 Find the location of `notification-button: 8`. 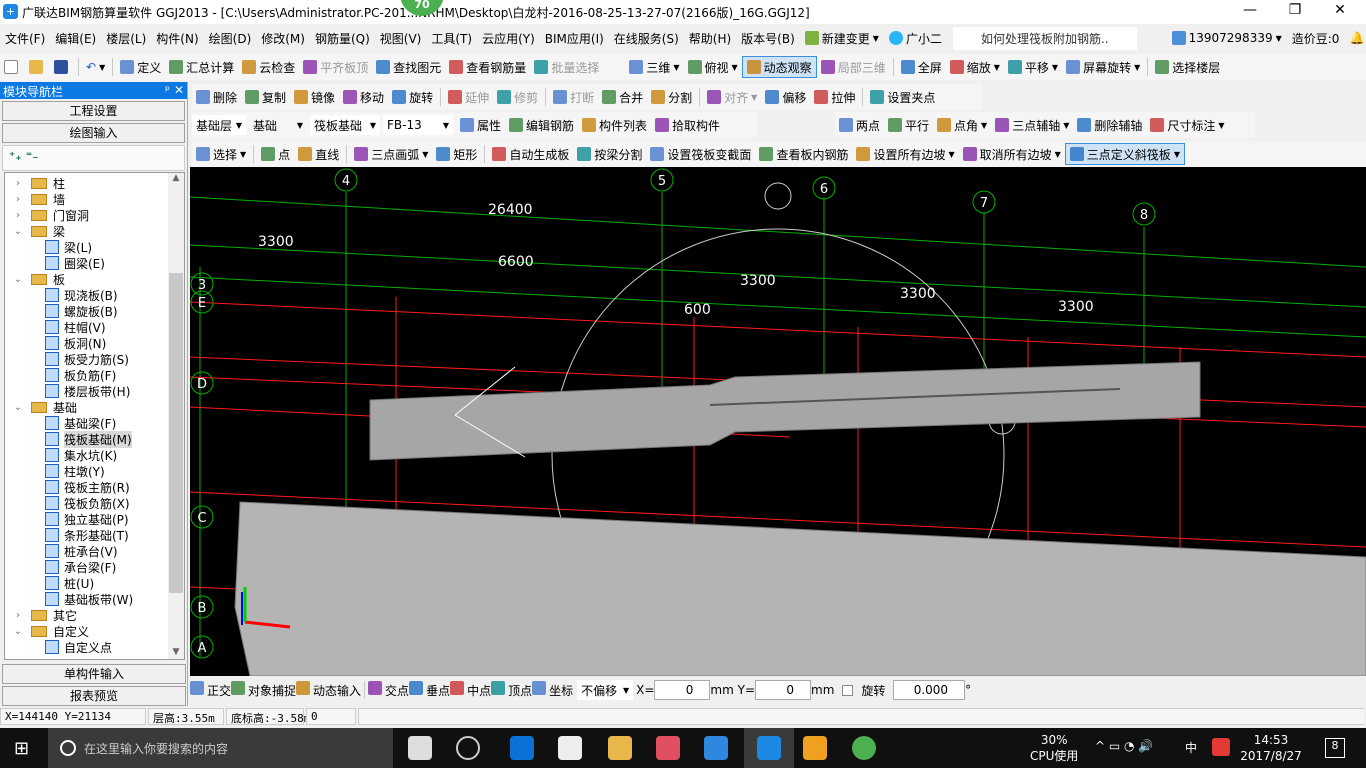

notification-button: 8 is located at coordinates (1335, 748).